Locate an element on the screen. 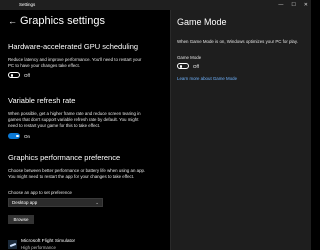 The height and width of the screenshot is (250, 320). window-title: Settings is located at coordinates (27, 4).